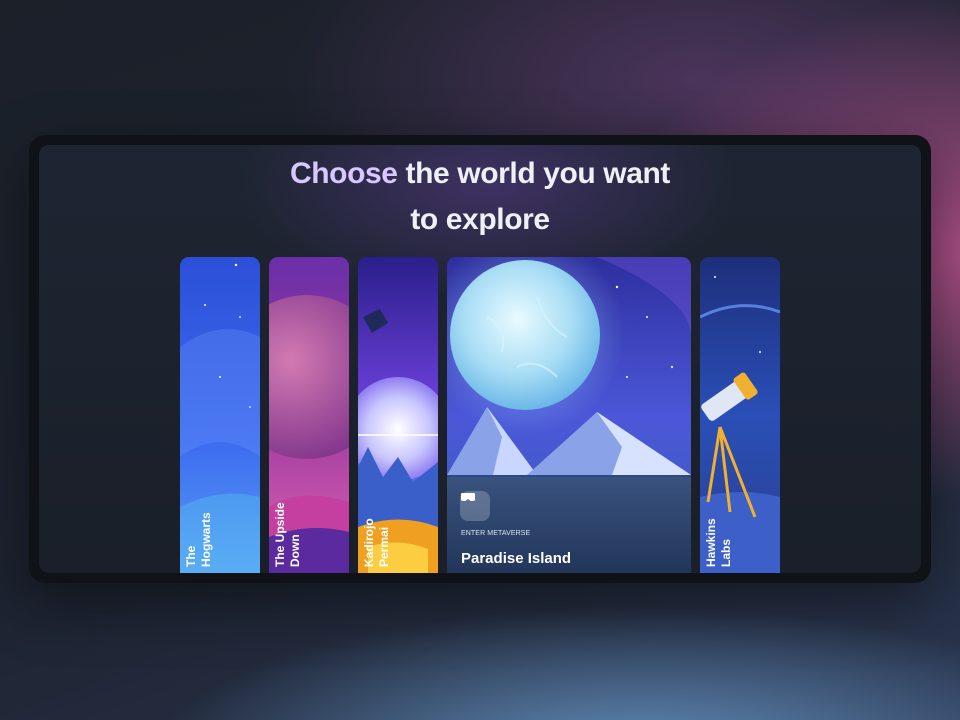 This screenshot has height=720, width=960. Describe the element at coordinates (220, 532) in the screenshot. I see `world-label-hogwarts: The Hogwarts` at that location.